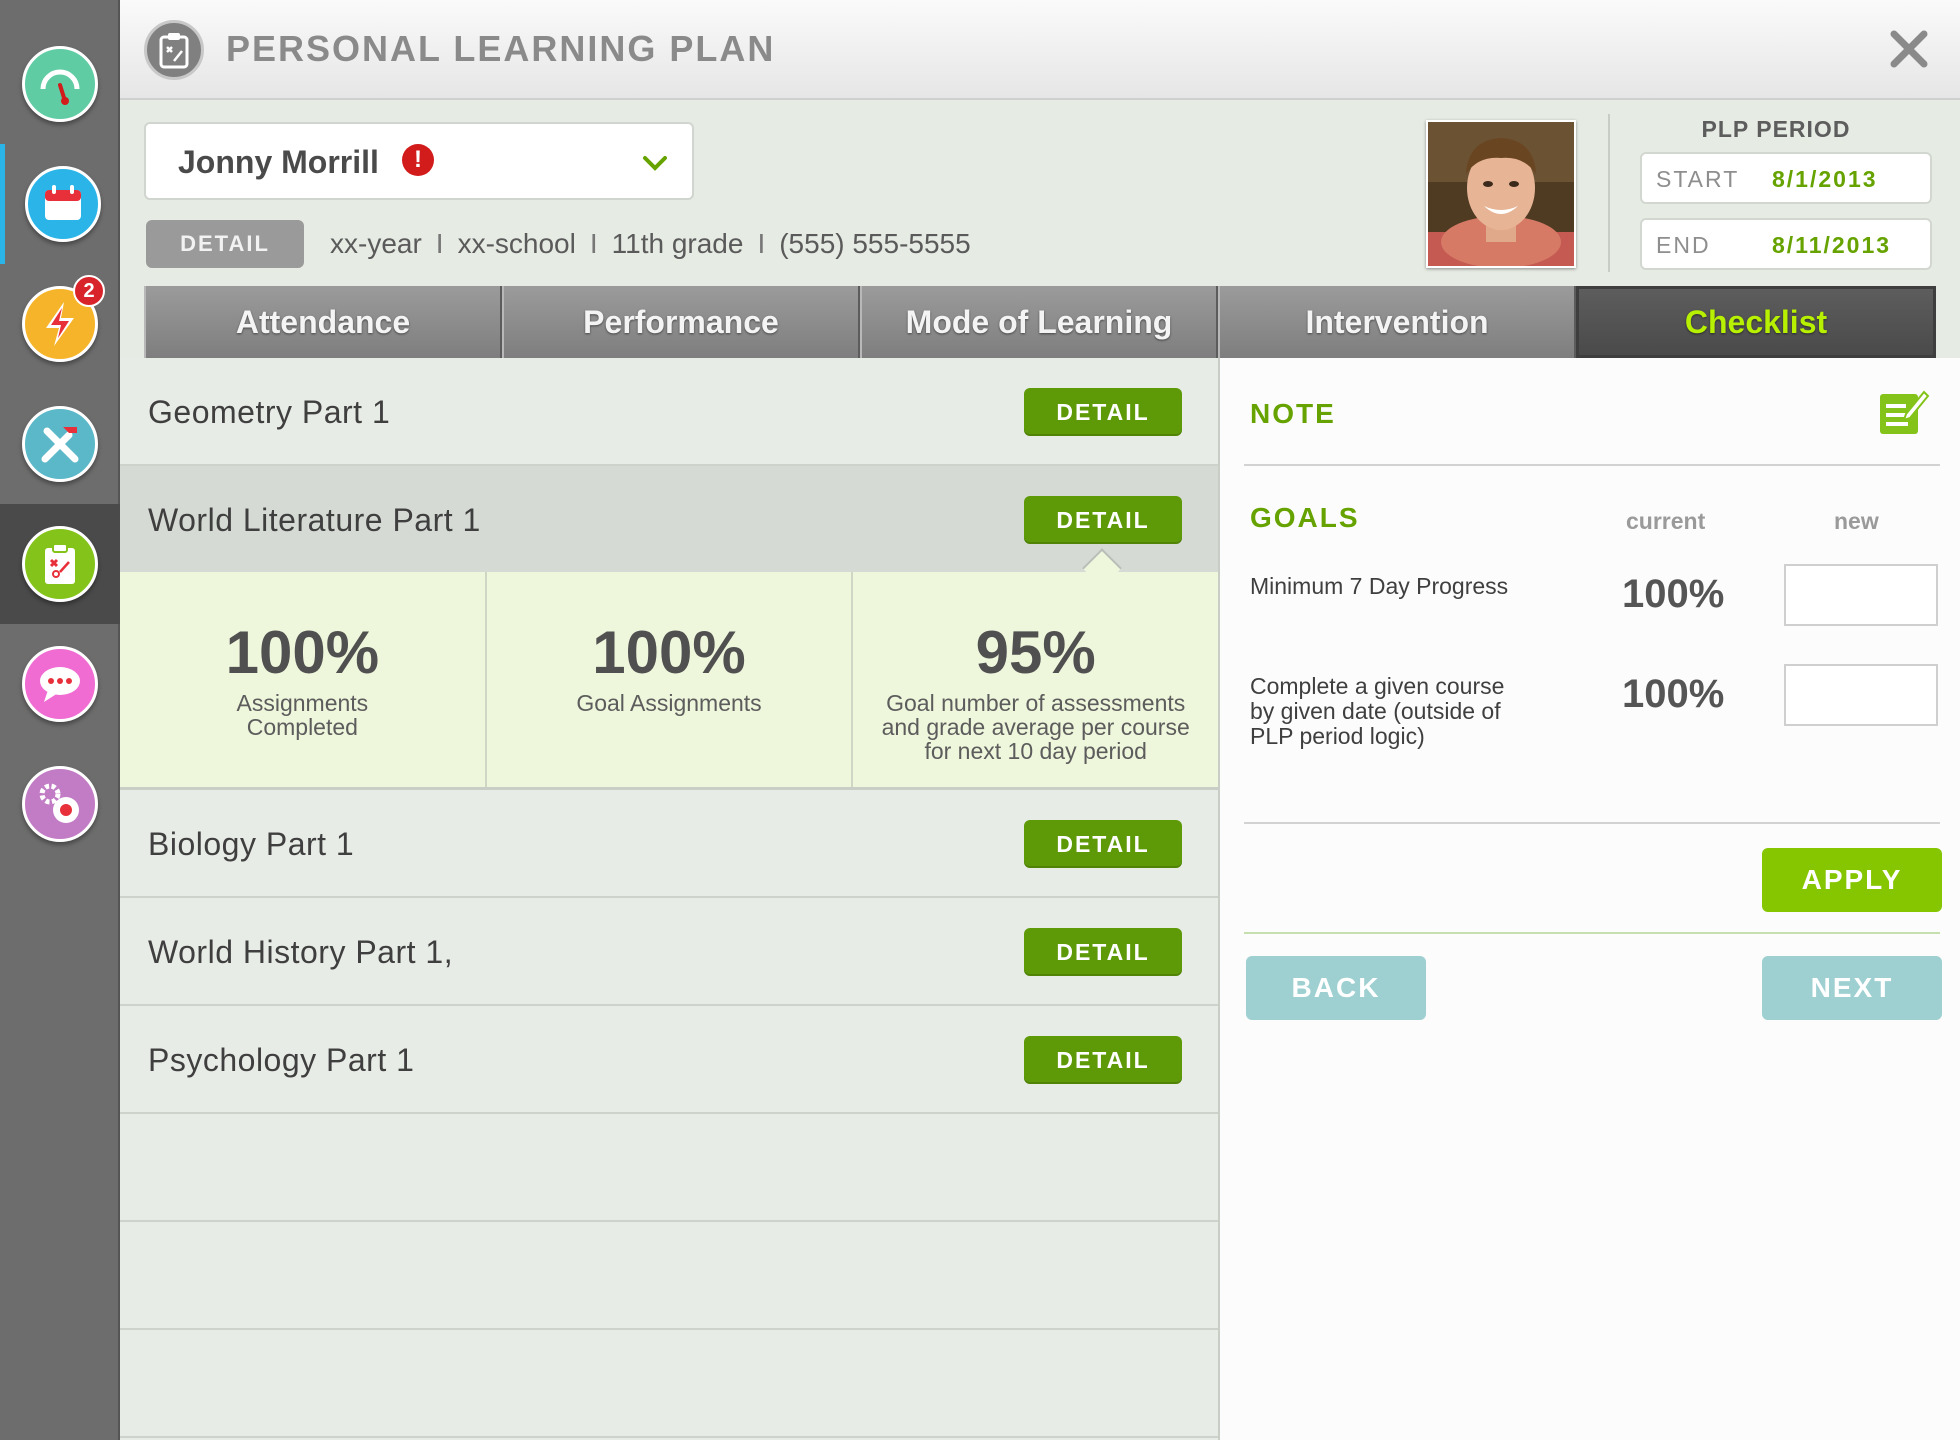  I want to click on vertical-divider, so click(1609, 193).